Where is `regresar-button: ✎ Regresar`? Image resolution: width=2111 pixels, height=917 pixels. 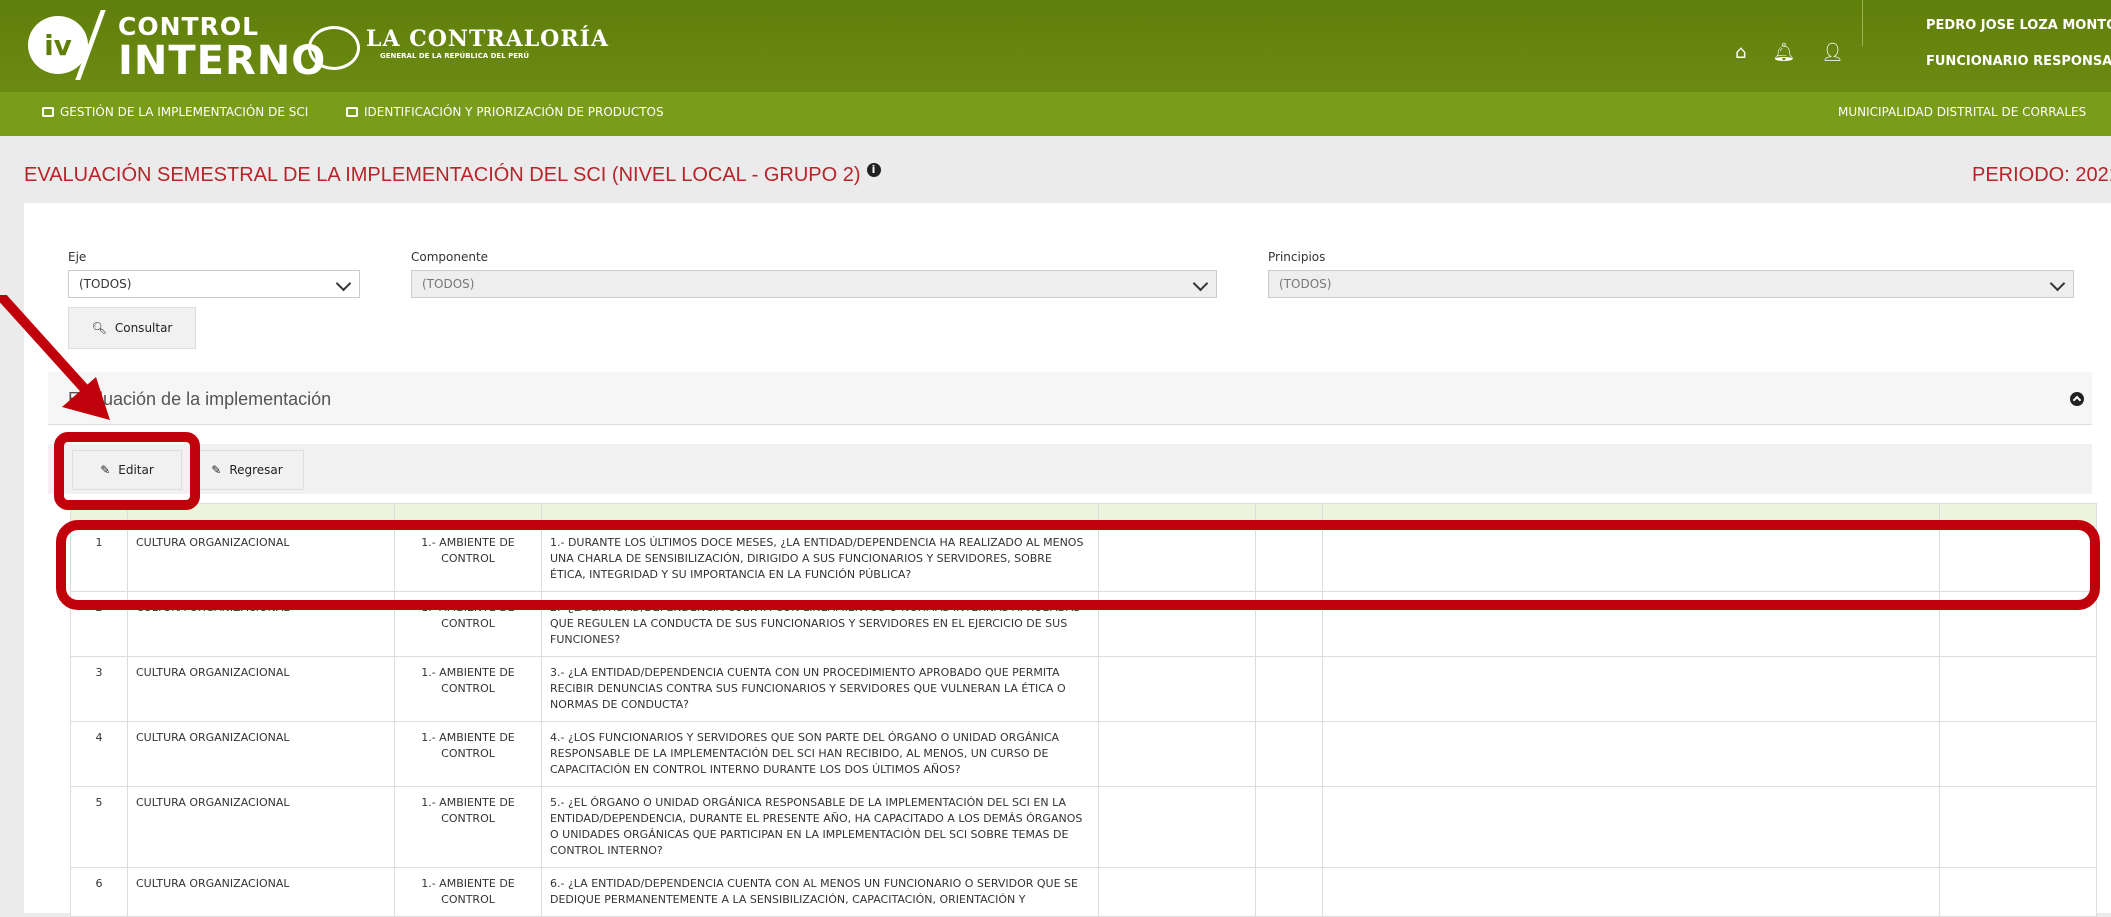 regresar-button: ✎ Regresar is located at coordinates (247, 470).